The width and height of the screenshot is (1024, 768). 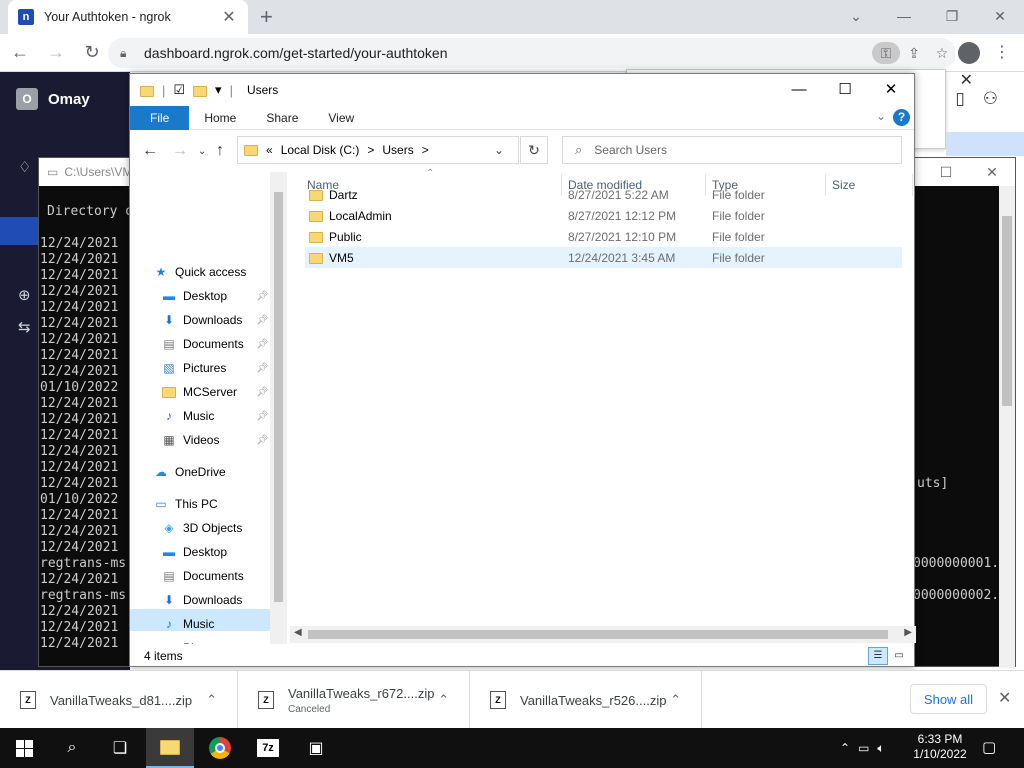 I want to click on explorer-close-icon: ✕, so click(x=891, y=89).